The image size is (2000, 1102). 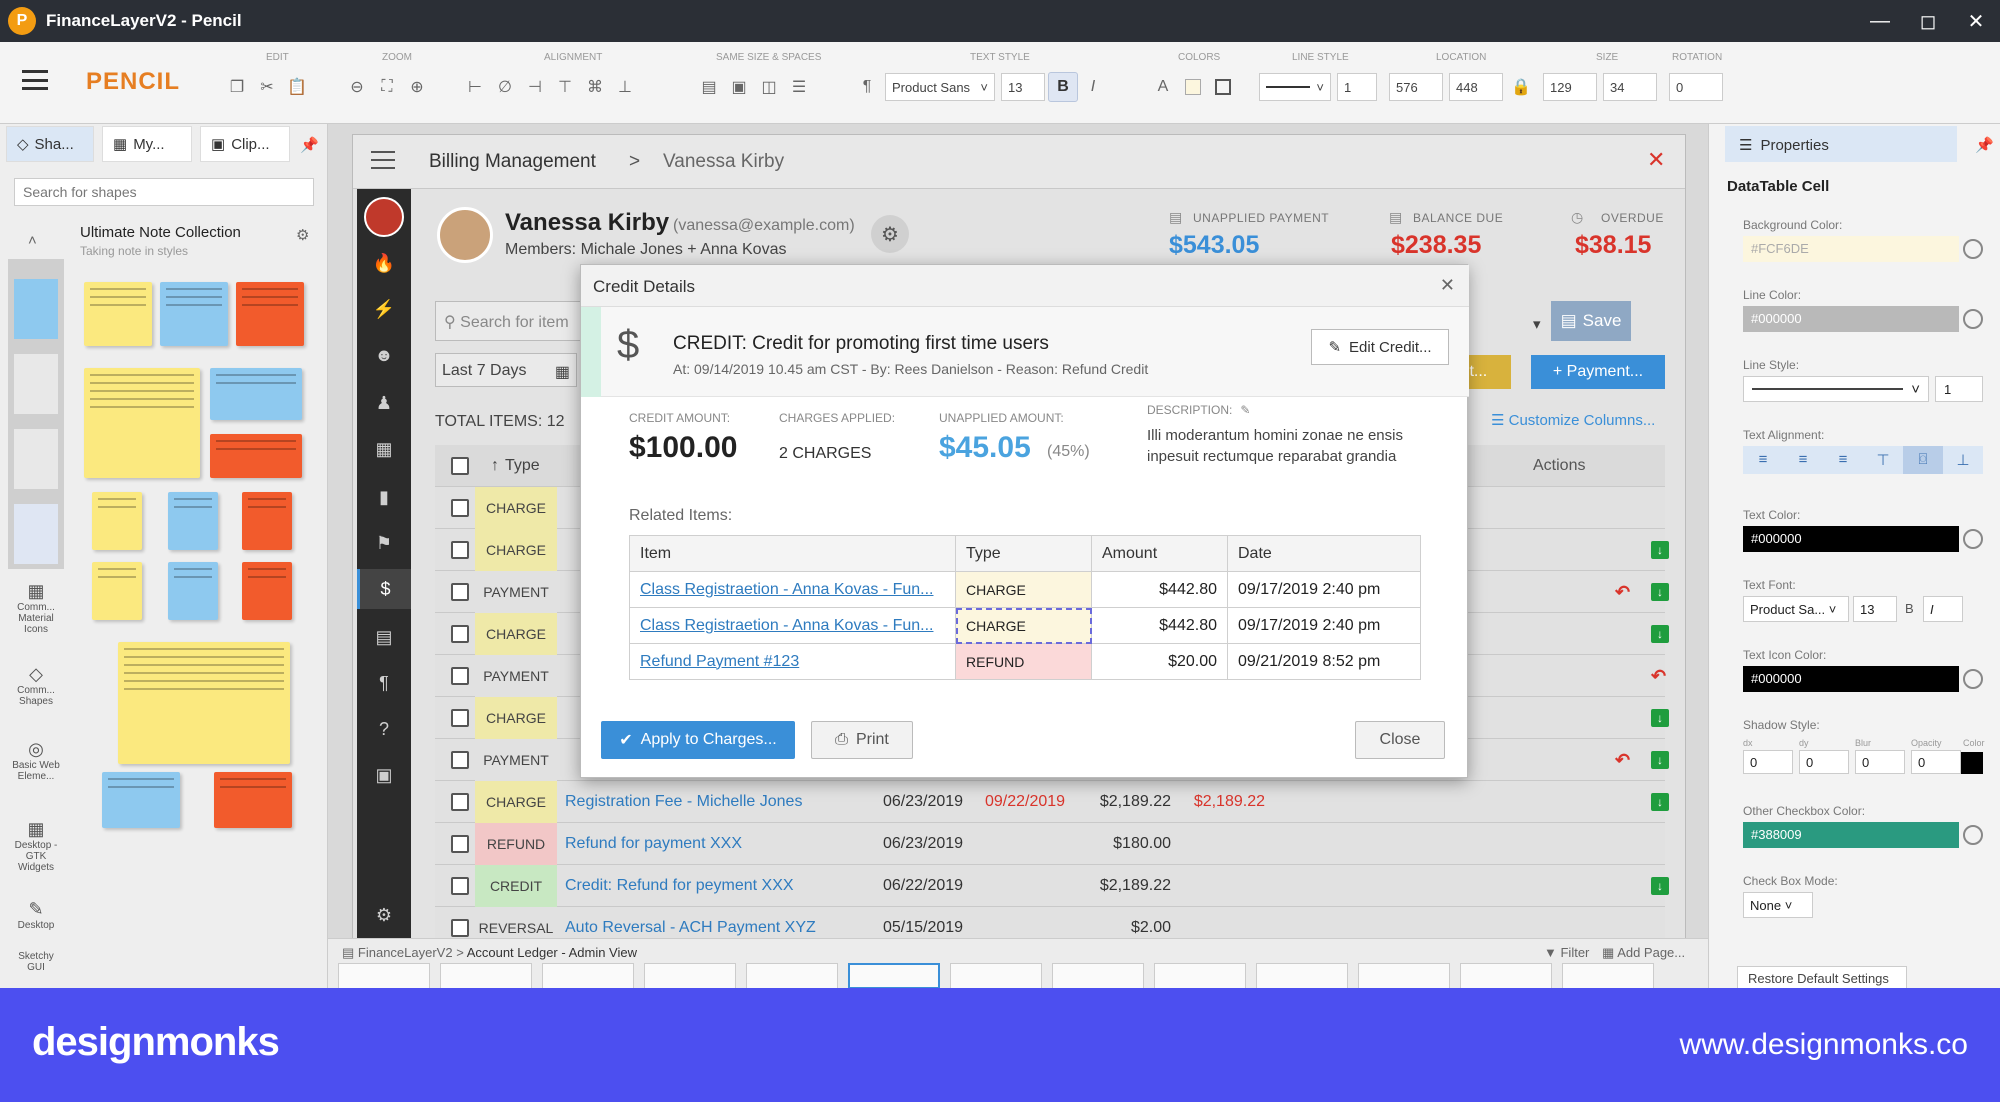 I want to click on valign-middle-icon: ⌼, so click(x=1923, y=460).